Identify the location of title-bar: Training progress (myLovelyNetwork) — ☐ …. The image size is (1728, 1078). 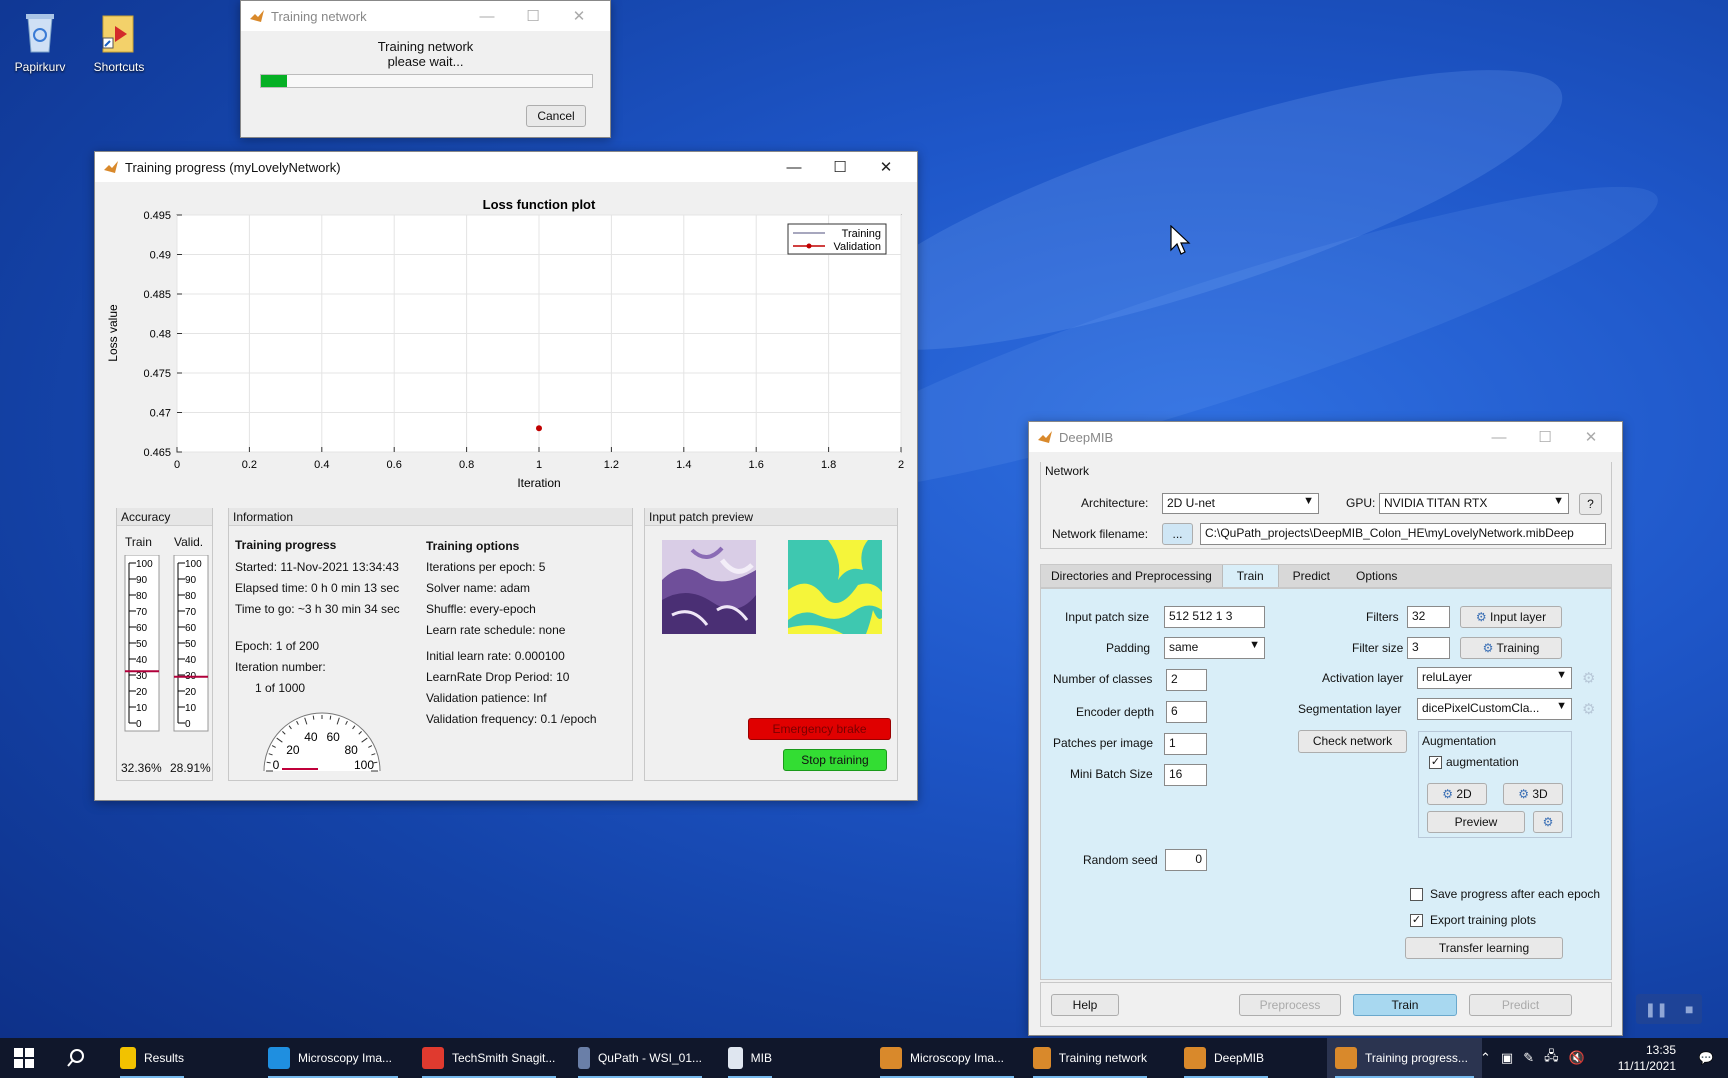
(506, 167).